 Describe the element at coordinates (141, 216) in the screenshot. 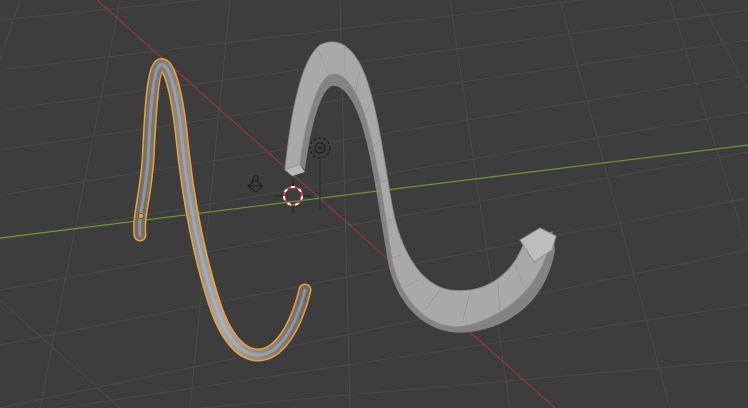

I see `origin-icon` at that location.